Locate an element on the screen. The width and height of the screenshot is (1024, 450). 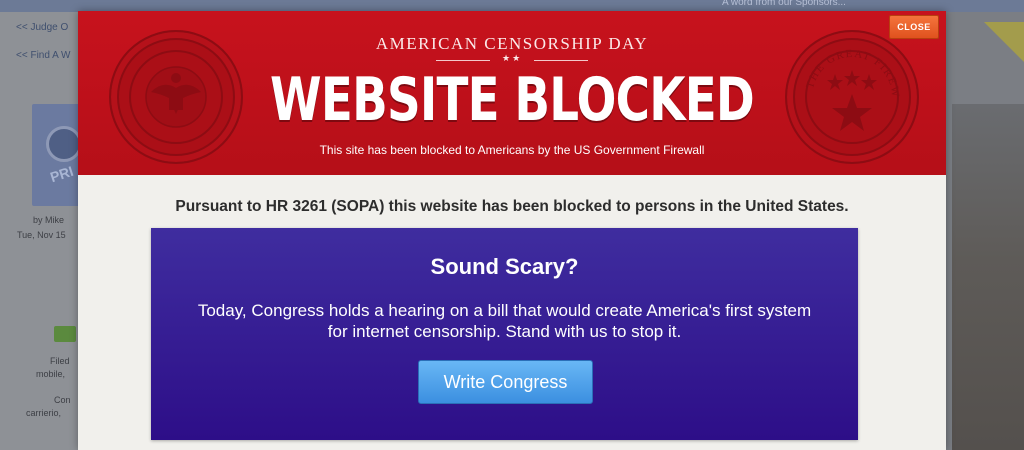
thumbnail-circle is located at coordinates (64, 144).